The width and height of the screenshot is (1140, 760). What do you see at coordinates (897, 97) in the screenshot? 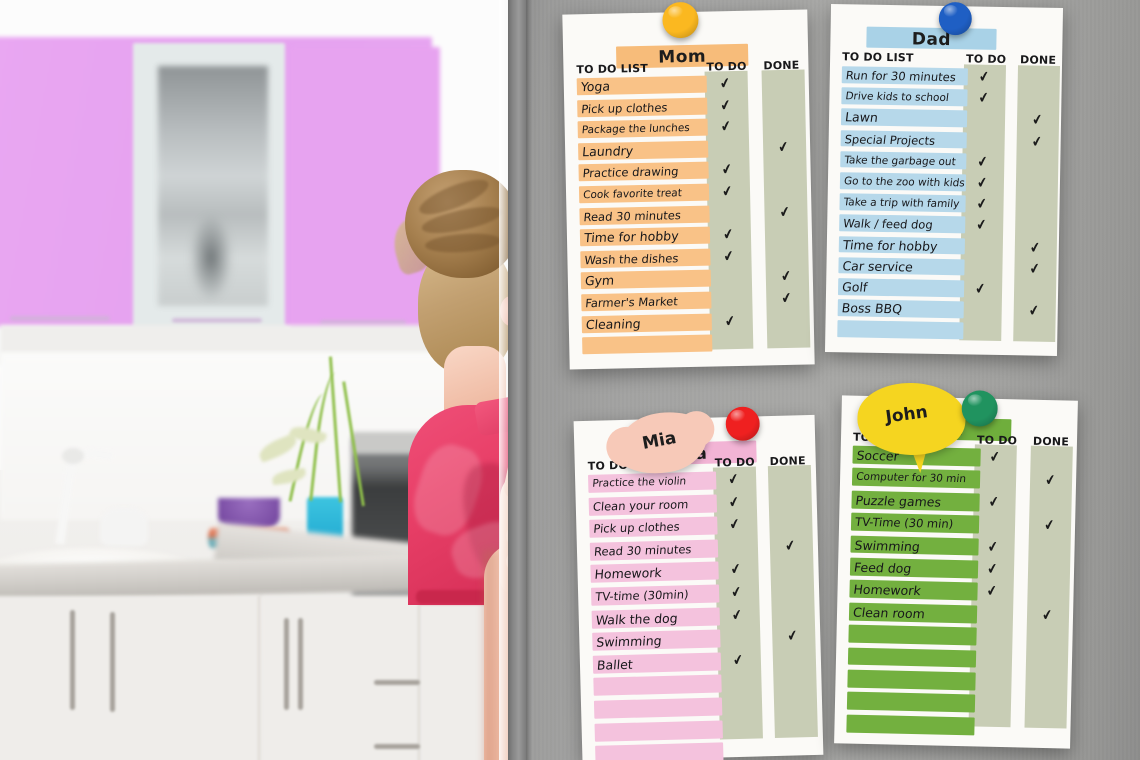
I see `task-label: Drive kids to school` at bounding box center [897, 97].